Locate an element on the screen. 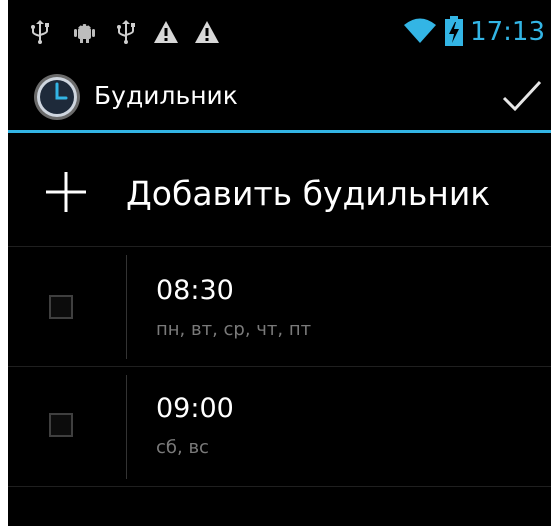 The image size is (551, 526). add-alarm-label: Добавить будильник is located at coordinates (308, 193).